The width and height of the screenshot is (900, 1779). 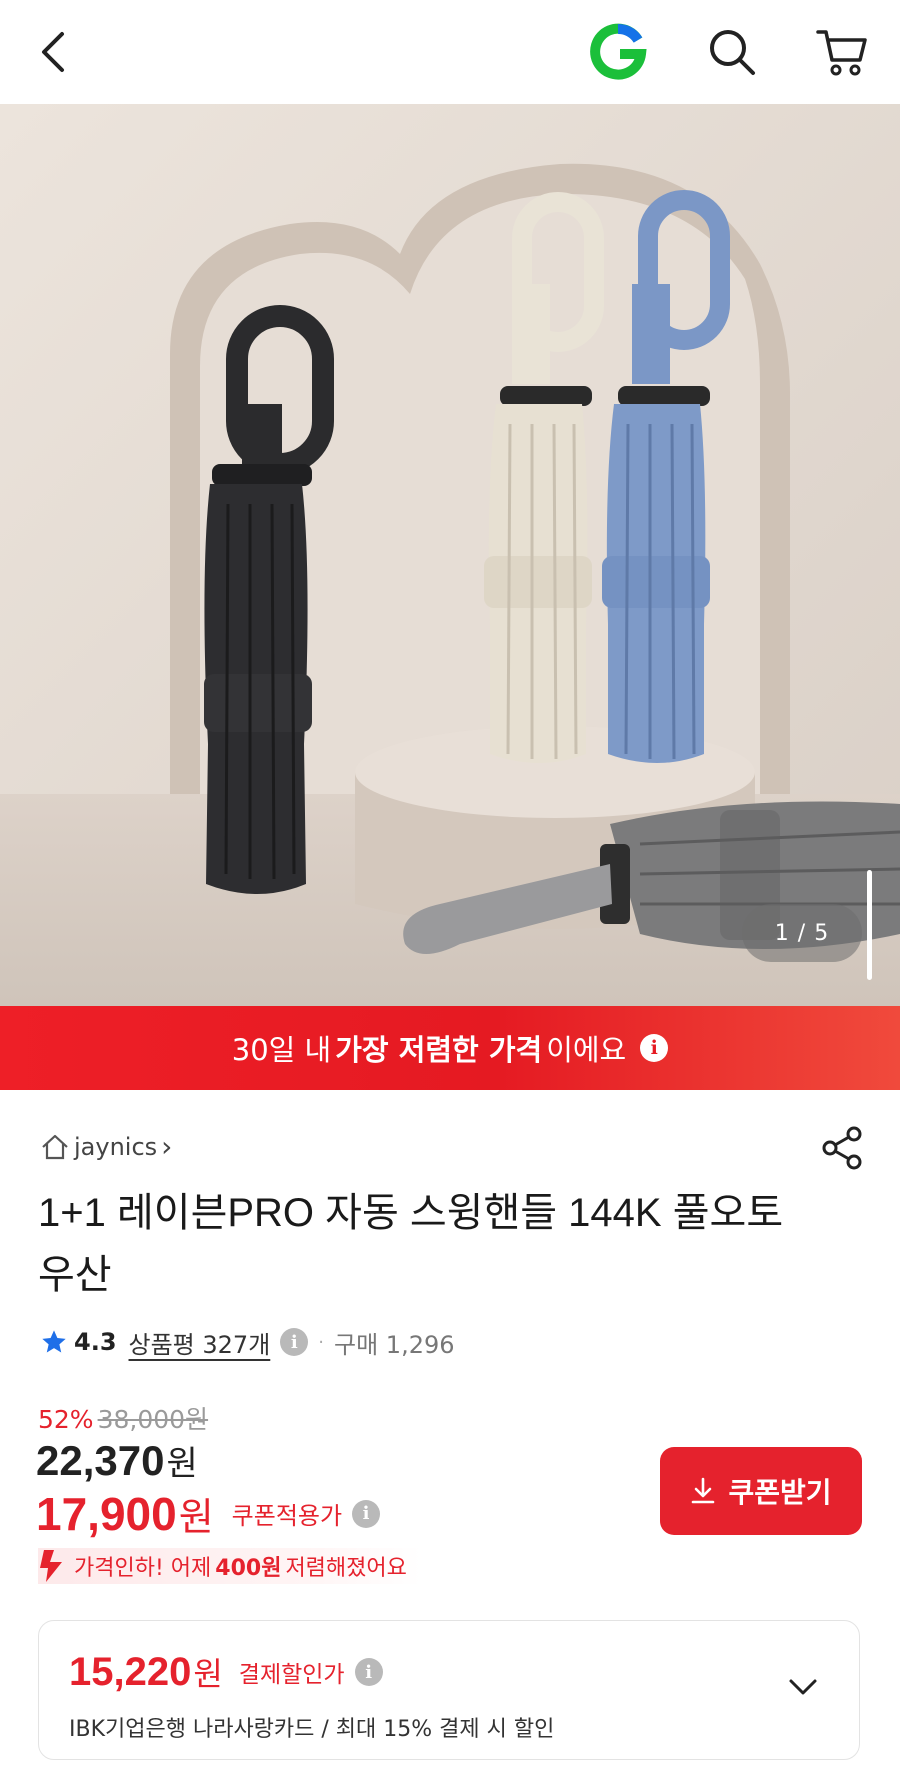 What do you see at coordinates (312, 1729) in the screenshot?
I see `payment-description: IBK기업은행 나라사랑카드 / 최대 15% 결제 시 할인` at bounding box center [312, 1729].